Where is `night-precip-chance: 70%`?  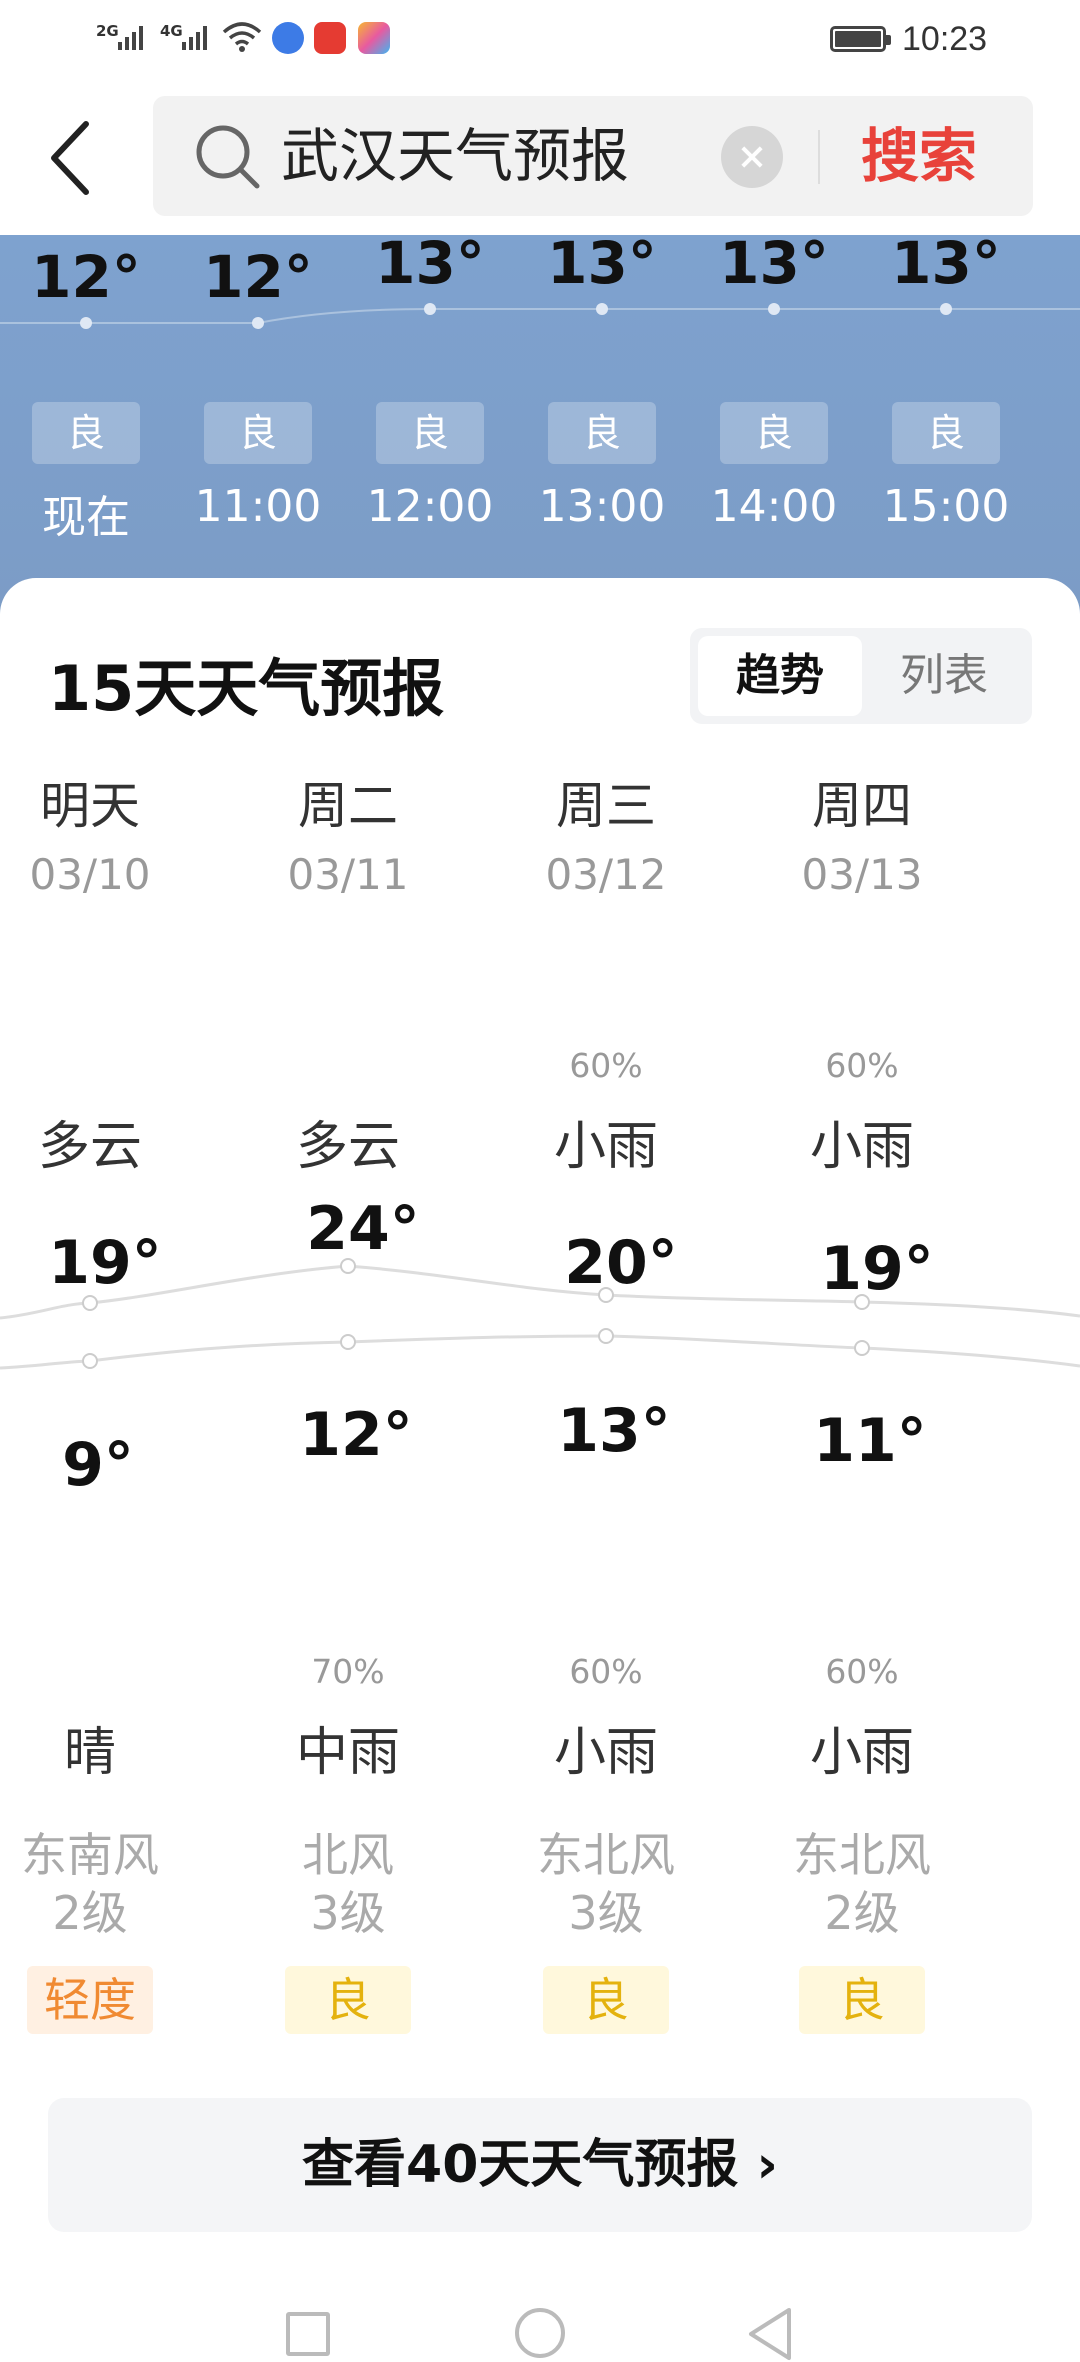 night-precip-chance: 70% is located at coordinates (348, 1671).